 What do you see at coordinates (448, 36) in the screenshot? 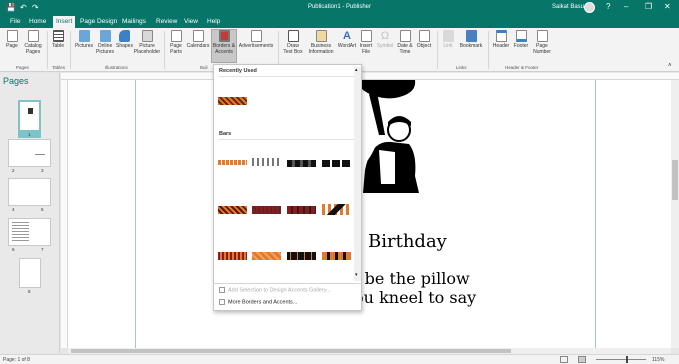
I see `link-icon` at bounding box center [448, 36].